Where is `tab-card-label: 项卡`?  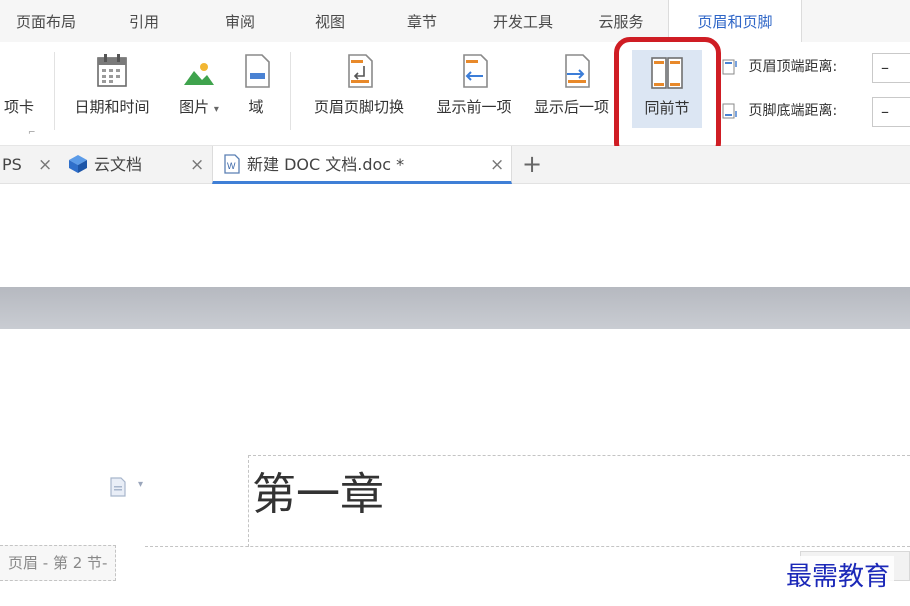
tab-card-label: 项卡 is located at coordinates (18, 107).